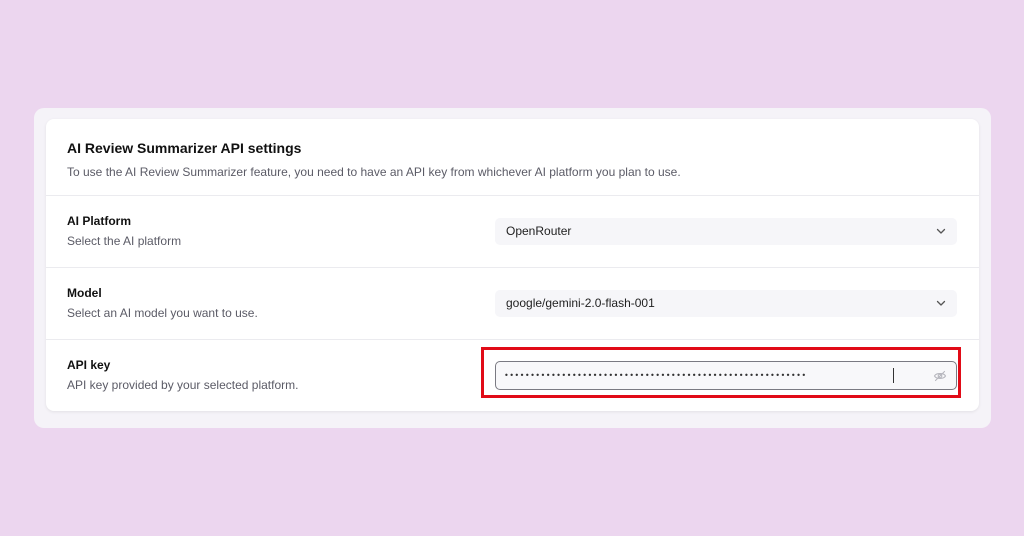 Image resolution: width=1024 pixels, height=536 pixels. Describe the element at coordinates (726, 231) in the screenshot. I see `ai-platform-select: OpenRouter` at that location.